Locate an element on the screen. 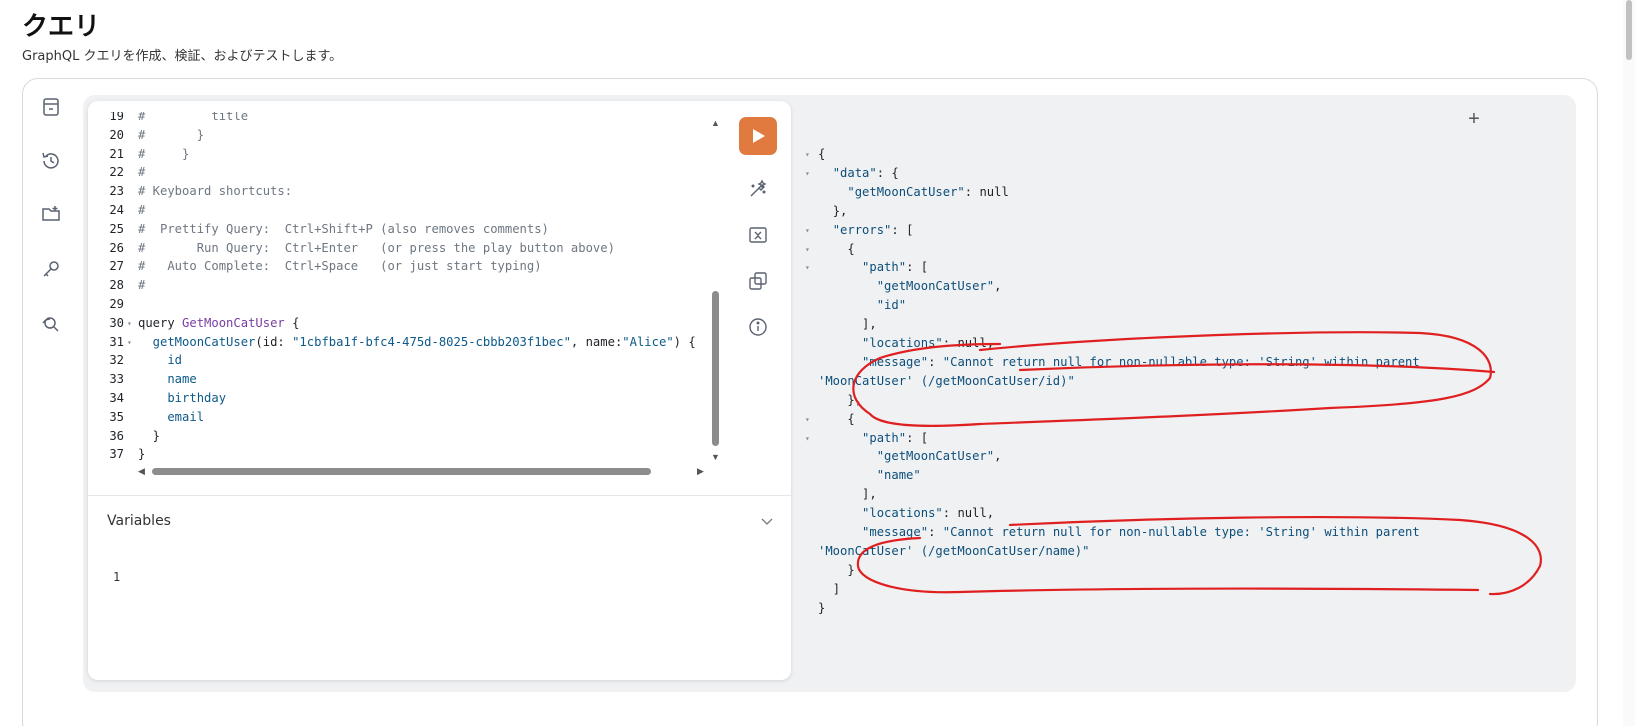 The image size is (1635, 726). result-text: "errors": [ is located at coordinates (873, 229).